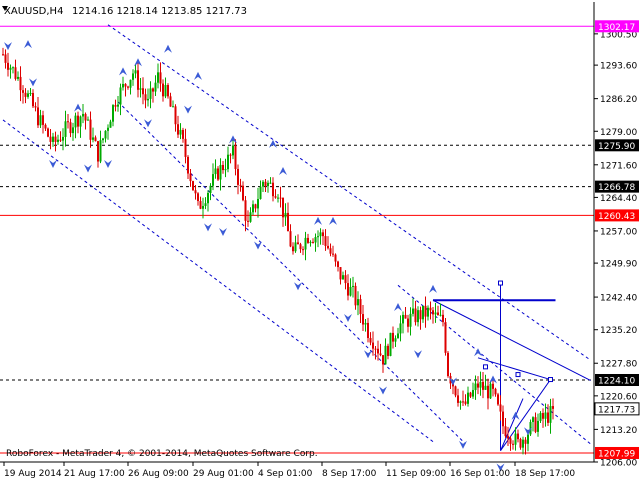 This screenshot has height=484, width=640. What do you see at coordinates (618, 265) in the screenshot?
I see `y-tick-label: 1249.90` at bounding box center [618, 265].